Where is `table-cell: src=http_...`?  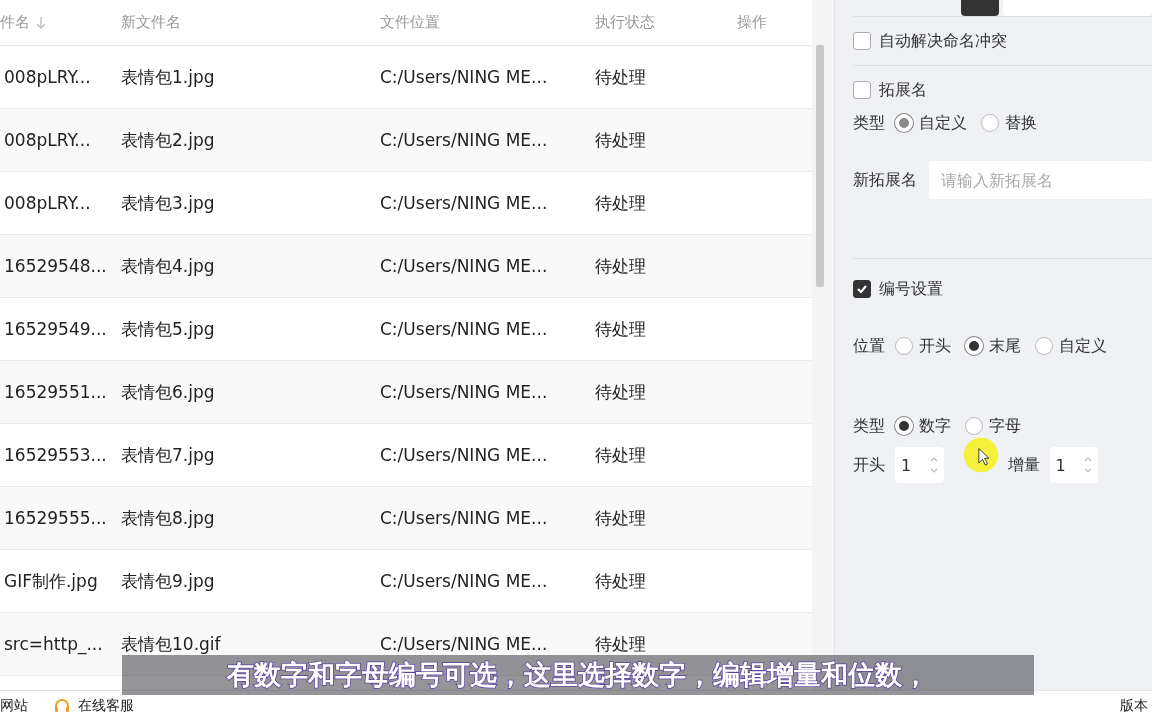 table-cell: src=http_... is located at coordinates (53, 644).